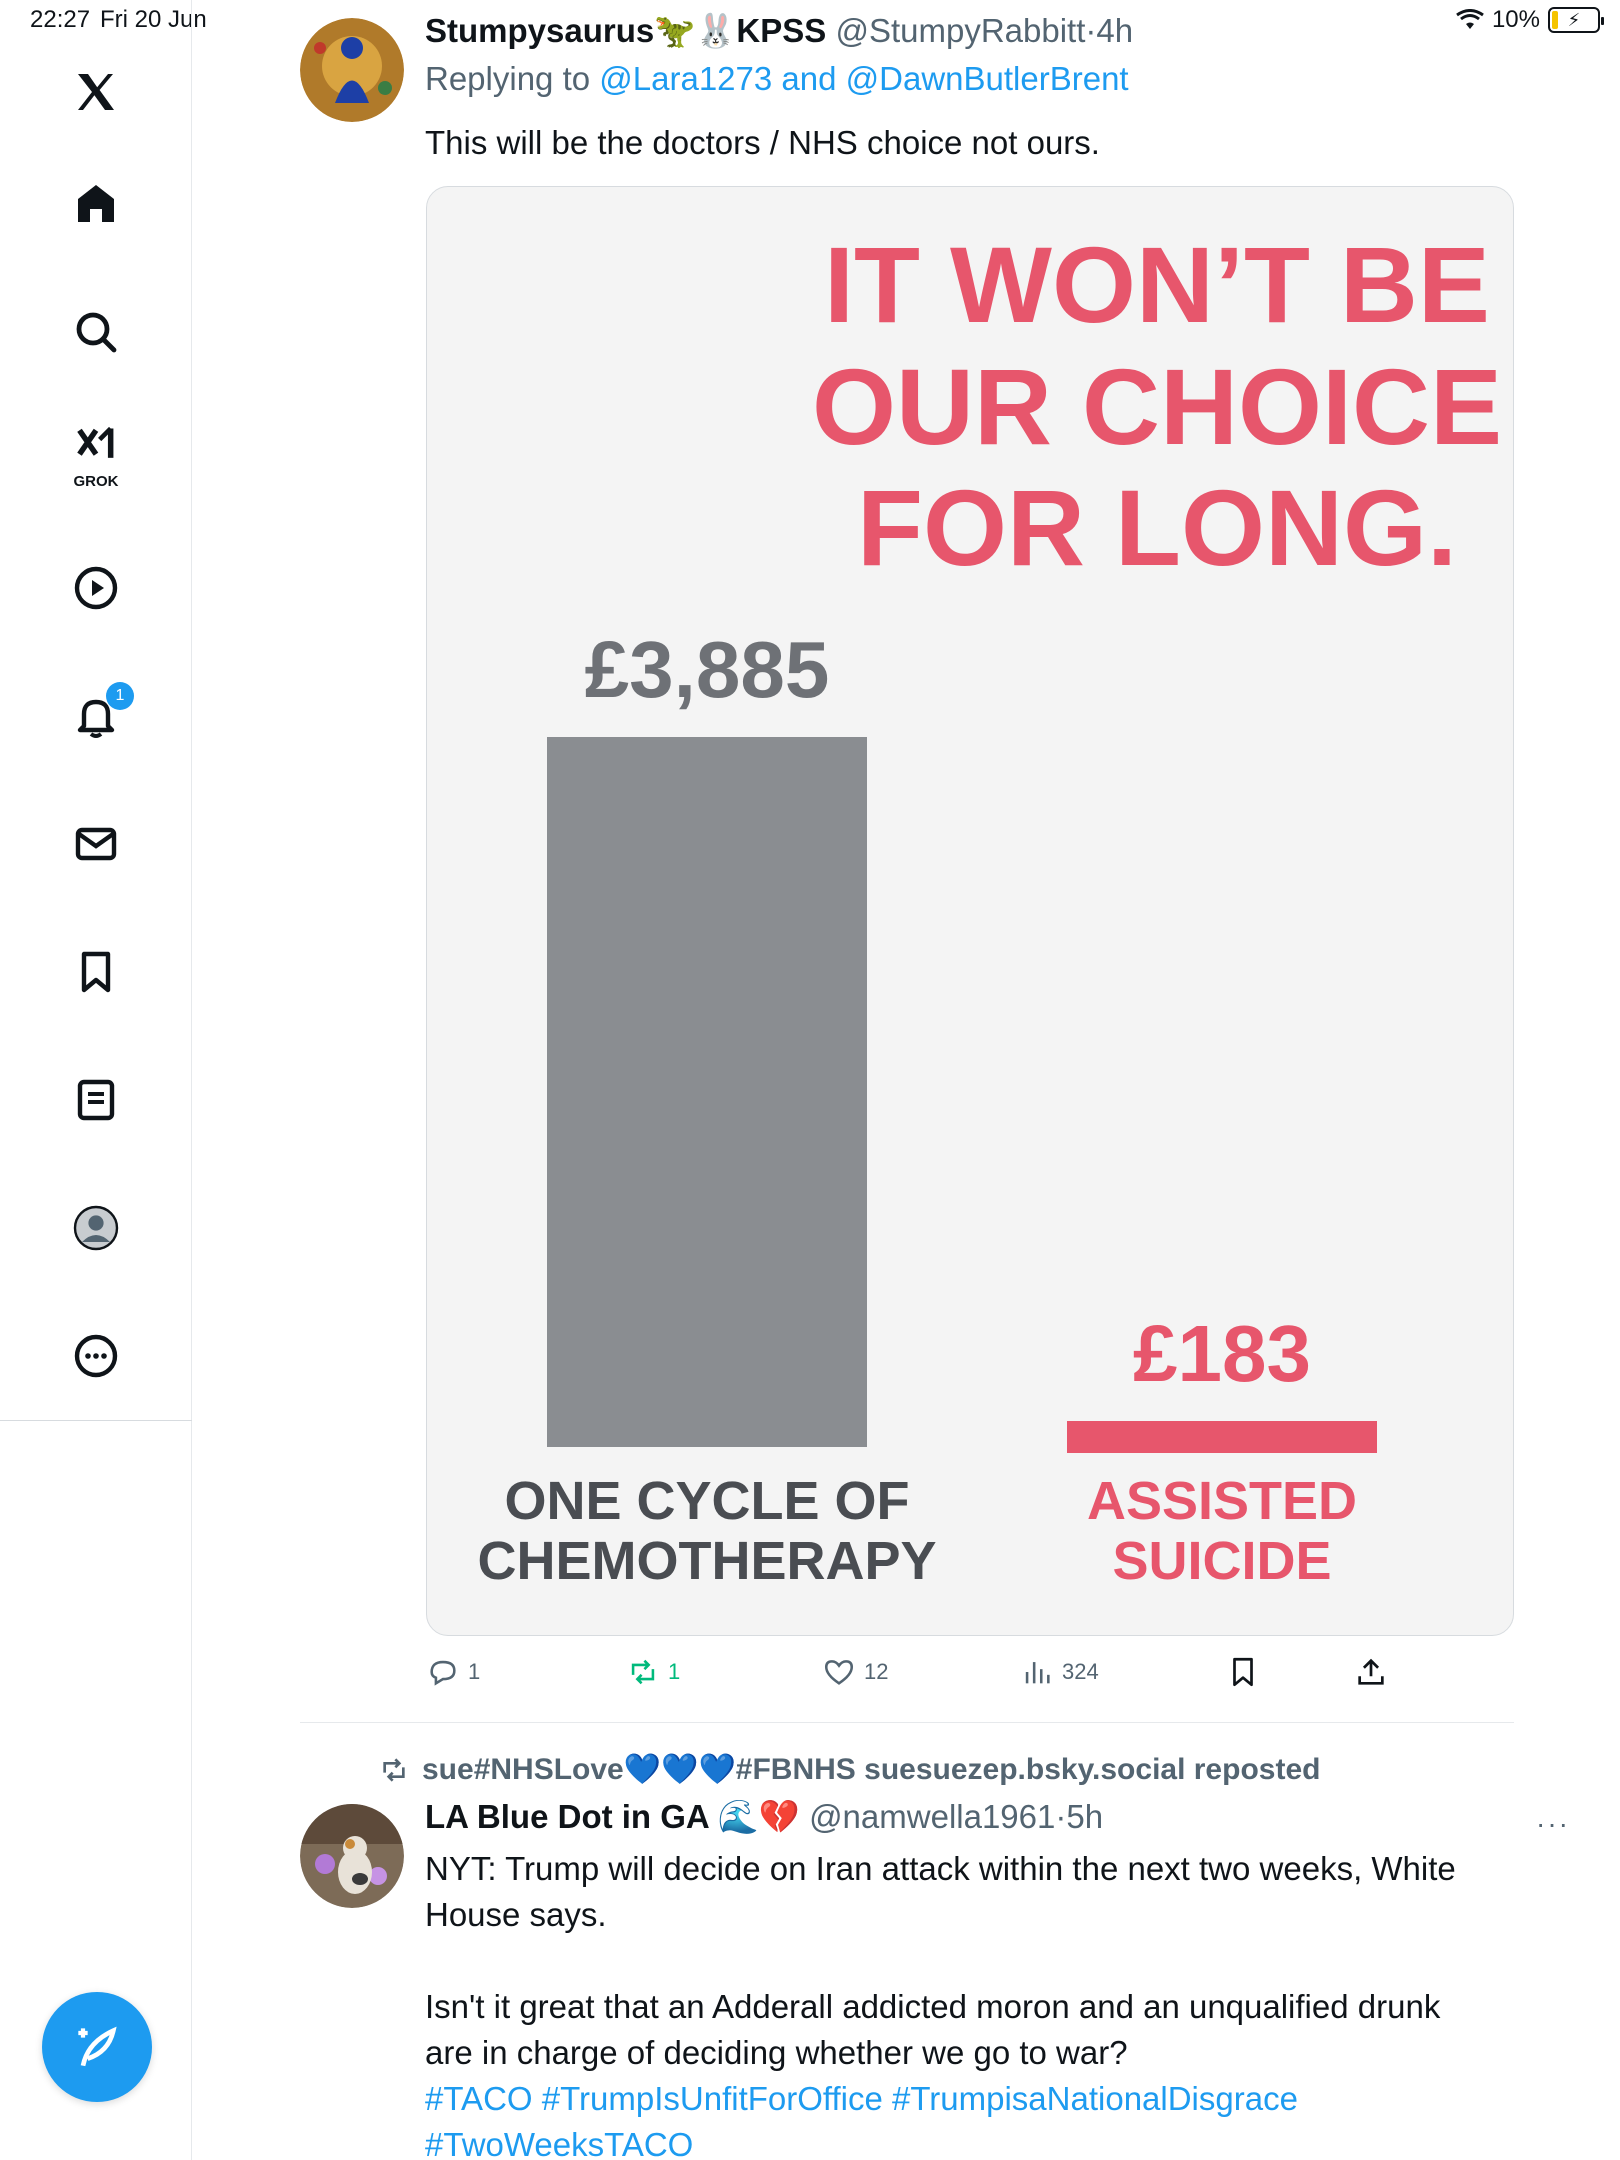 The image size is (1620, 2160). I want to click on tweet-separator, so click(907, 1722).